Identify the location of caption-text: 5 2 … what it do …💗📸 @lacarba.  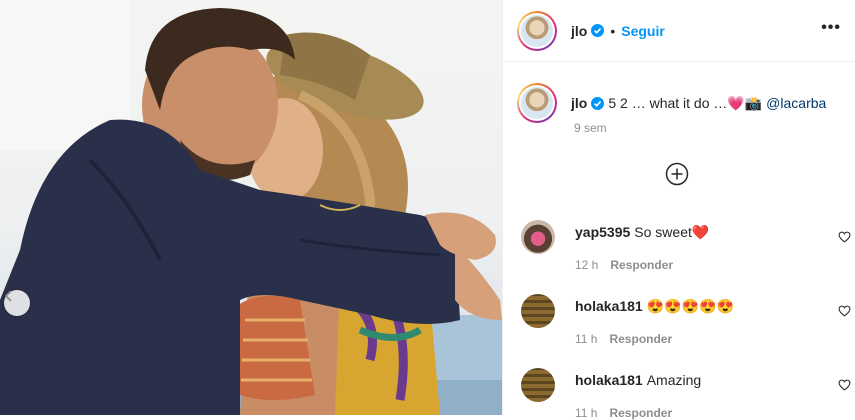
(717, 103).